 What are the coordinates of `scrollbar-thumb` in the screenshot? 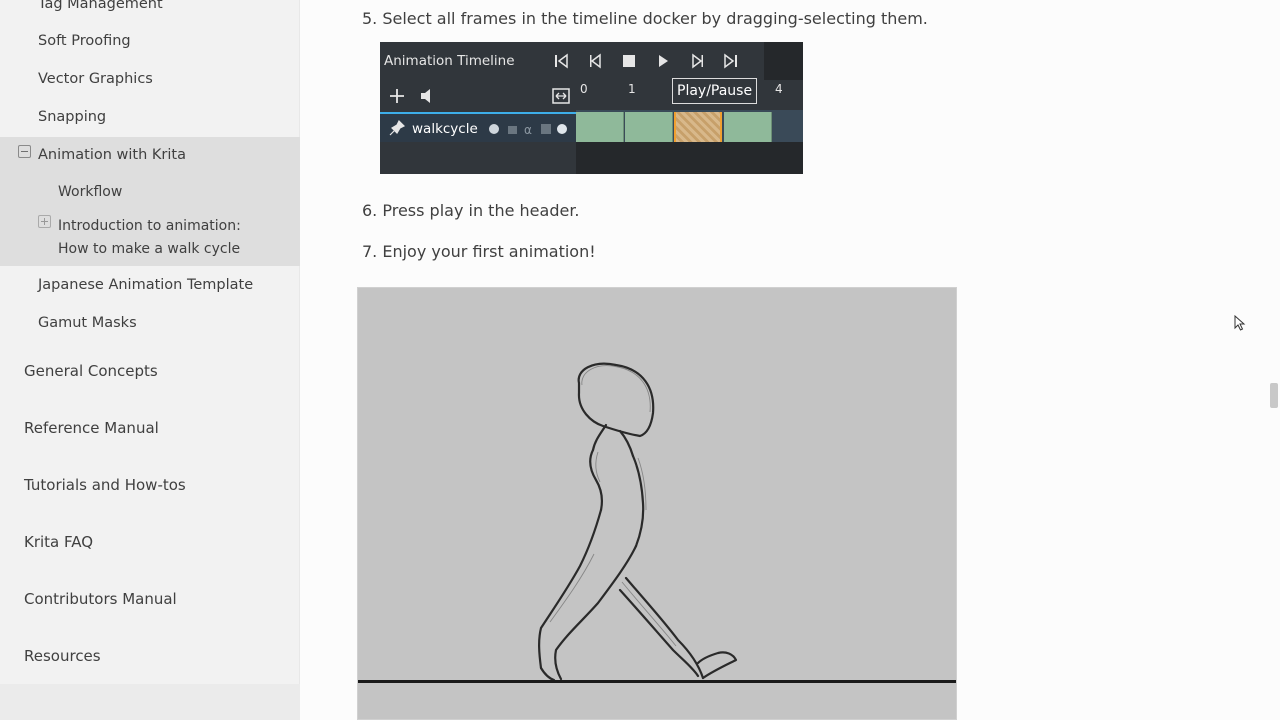 It's located at (1274, 395).